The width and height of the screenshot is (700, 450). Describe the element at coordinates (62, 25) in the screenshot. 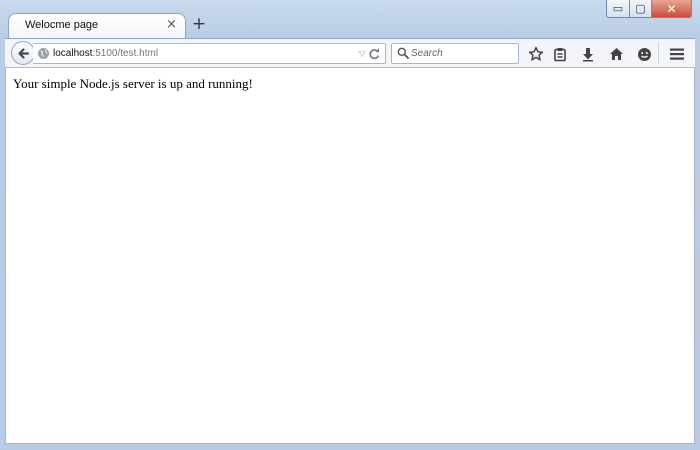

I see `tab-title: Welocme page` at that location.